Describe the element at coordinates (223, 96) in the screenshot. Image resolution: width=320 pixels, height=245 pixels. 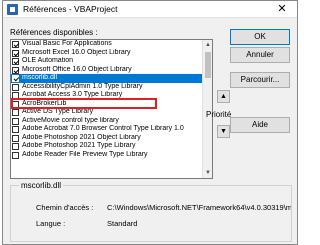
I see `priority-up-icon: ▲` at that location.